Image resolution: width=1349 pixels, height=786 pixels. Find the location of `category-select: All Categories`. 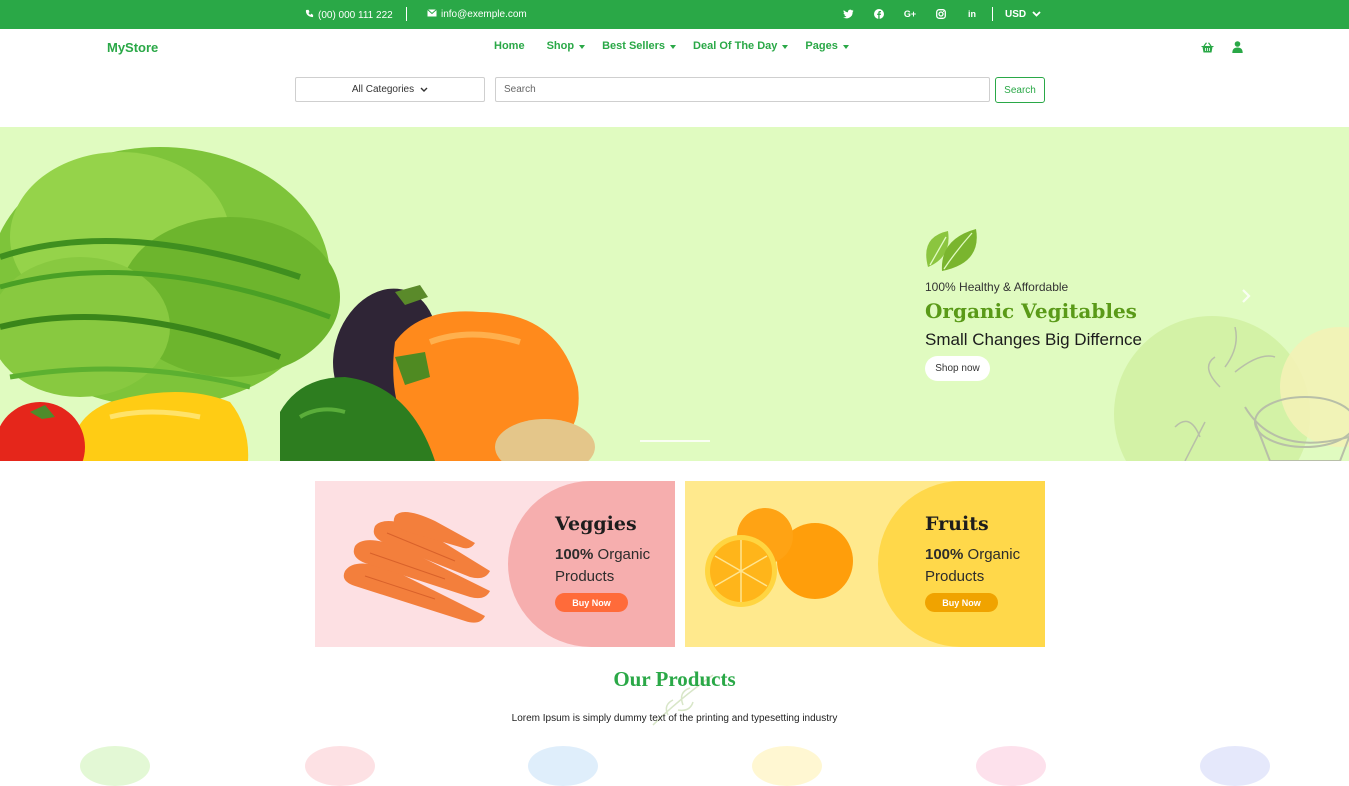

category-select: All Categories is located at coordinates (390, 89).